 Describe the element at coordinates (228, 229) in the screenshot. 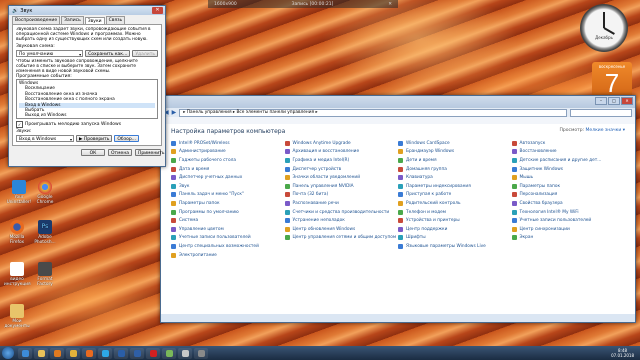

I see `control-panel-item: Управление цветом` at that location.